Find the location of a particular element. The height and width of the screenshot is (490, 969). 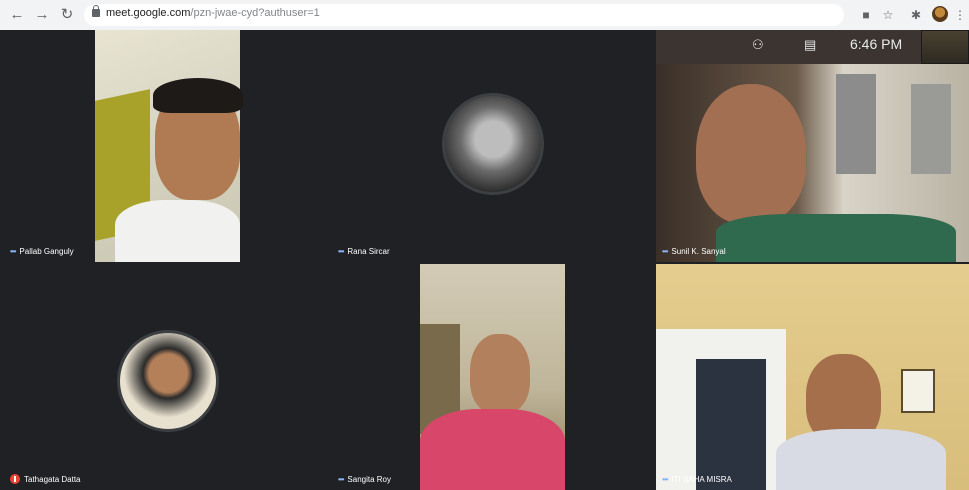

participant-name: ••• Sangita Roy is located at coordinates (364, 479).